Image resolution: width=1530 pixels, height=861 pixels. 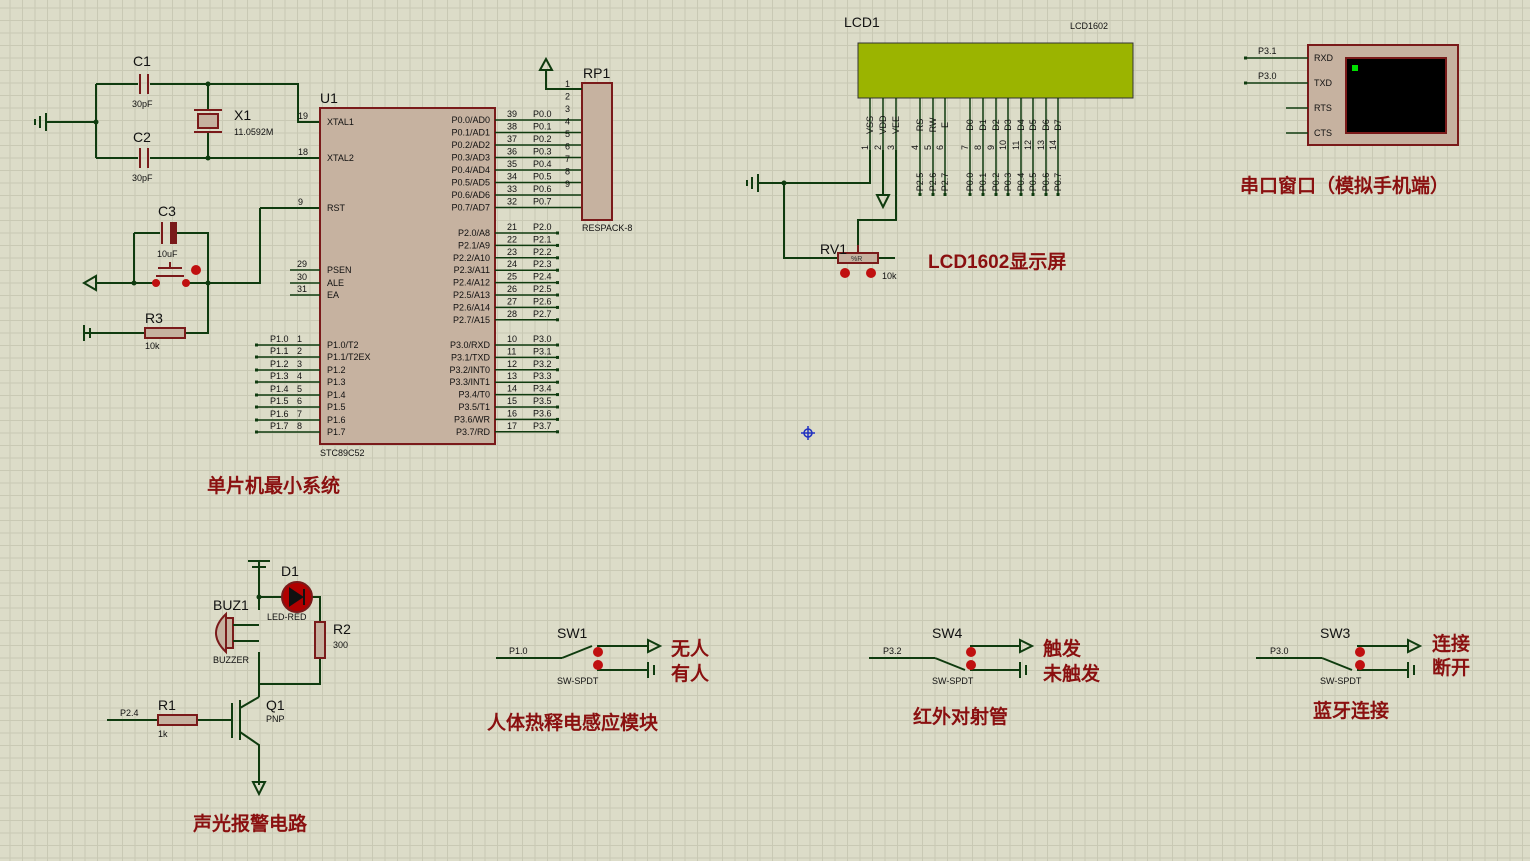 What do you see at coordinates (1341, 681) in the screenshot?
I see `sw3-part: SW-SPDT` at bounding box center [1341, 681].